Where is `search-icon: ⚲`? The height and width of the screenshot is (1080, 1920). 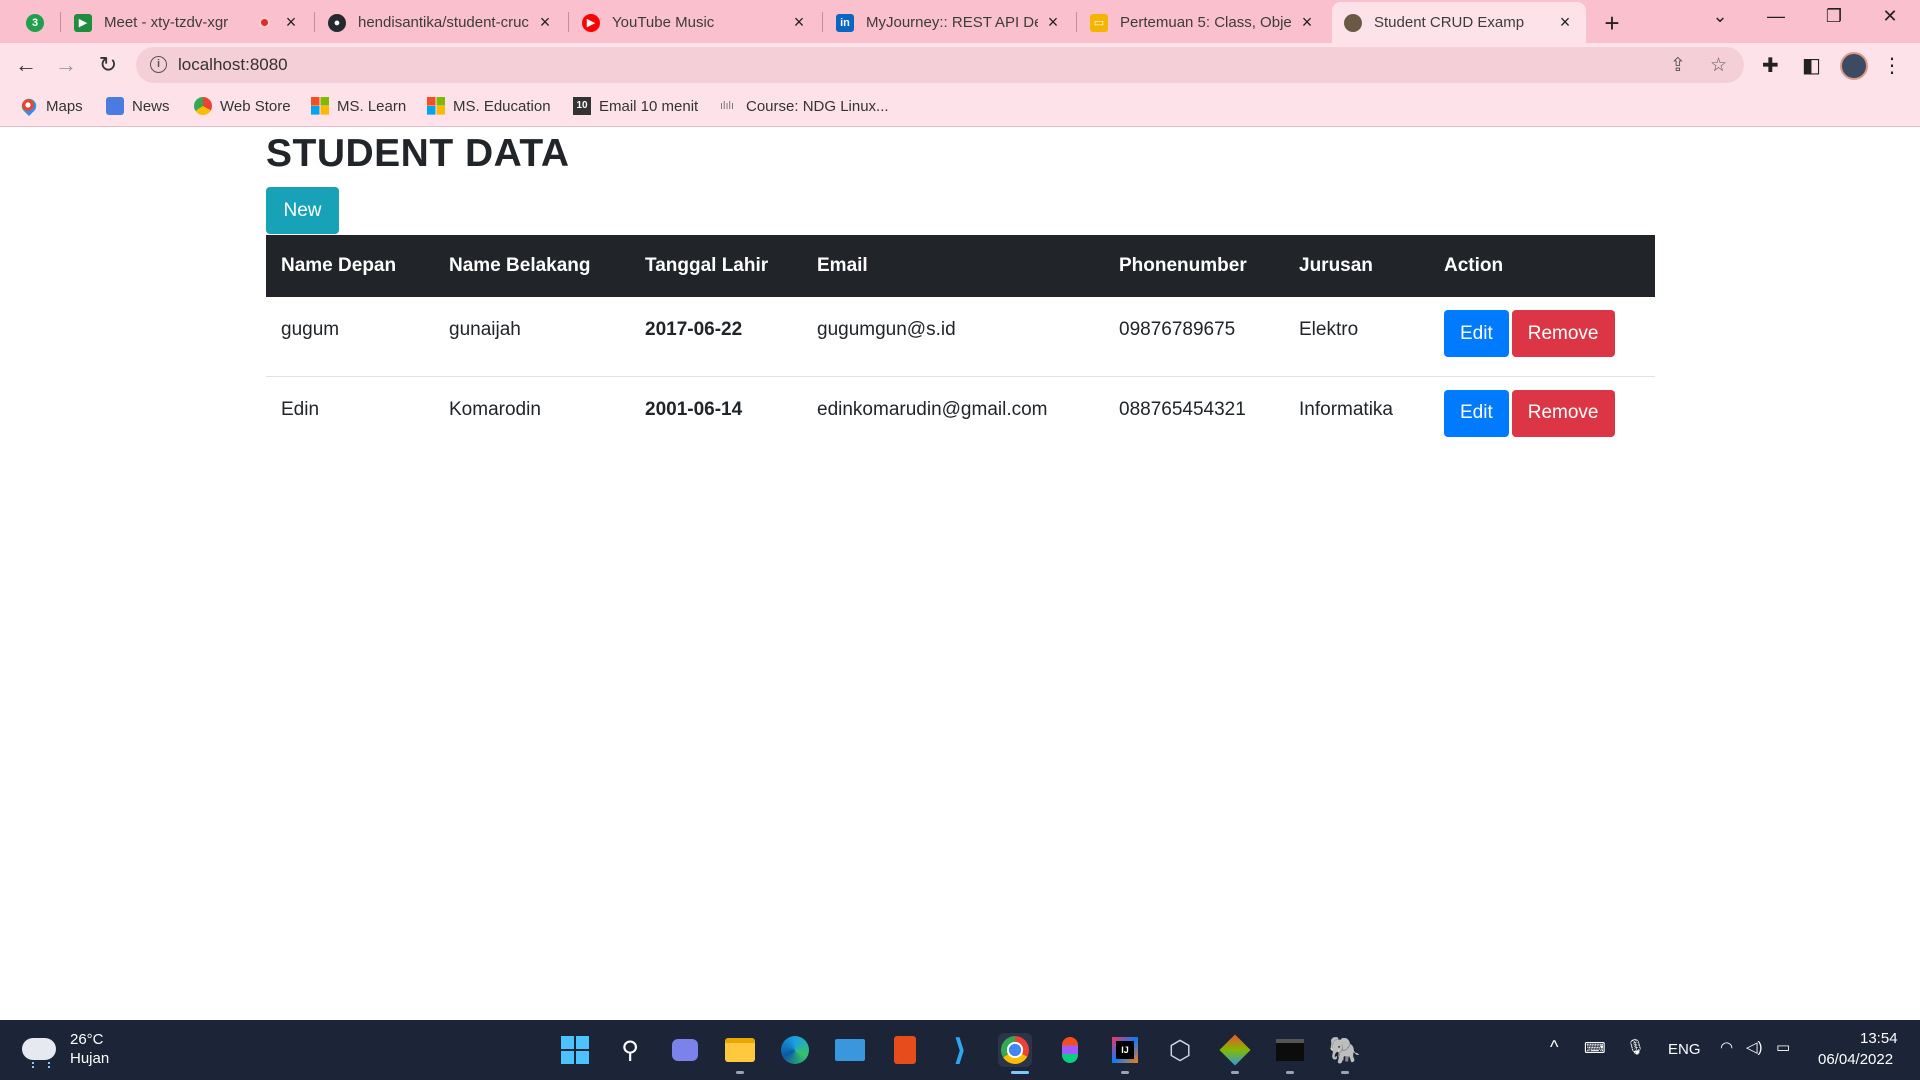 search-icon: ⚲ is located at coordinates (630, 1050).